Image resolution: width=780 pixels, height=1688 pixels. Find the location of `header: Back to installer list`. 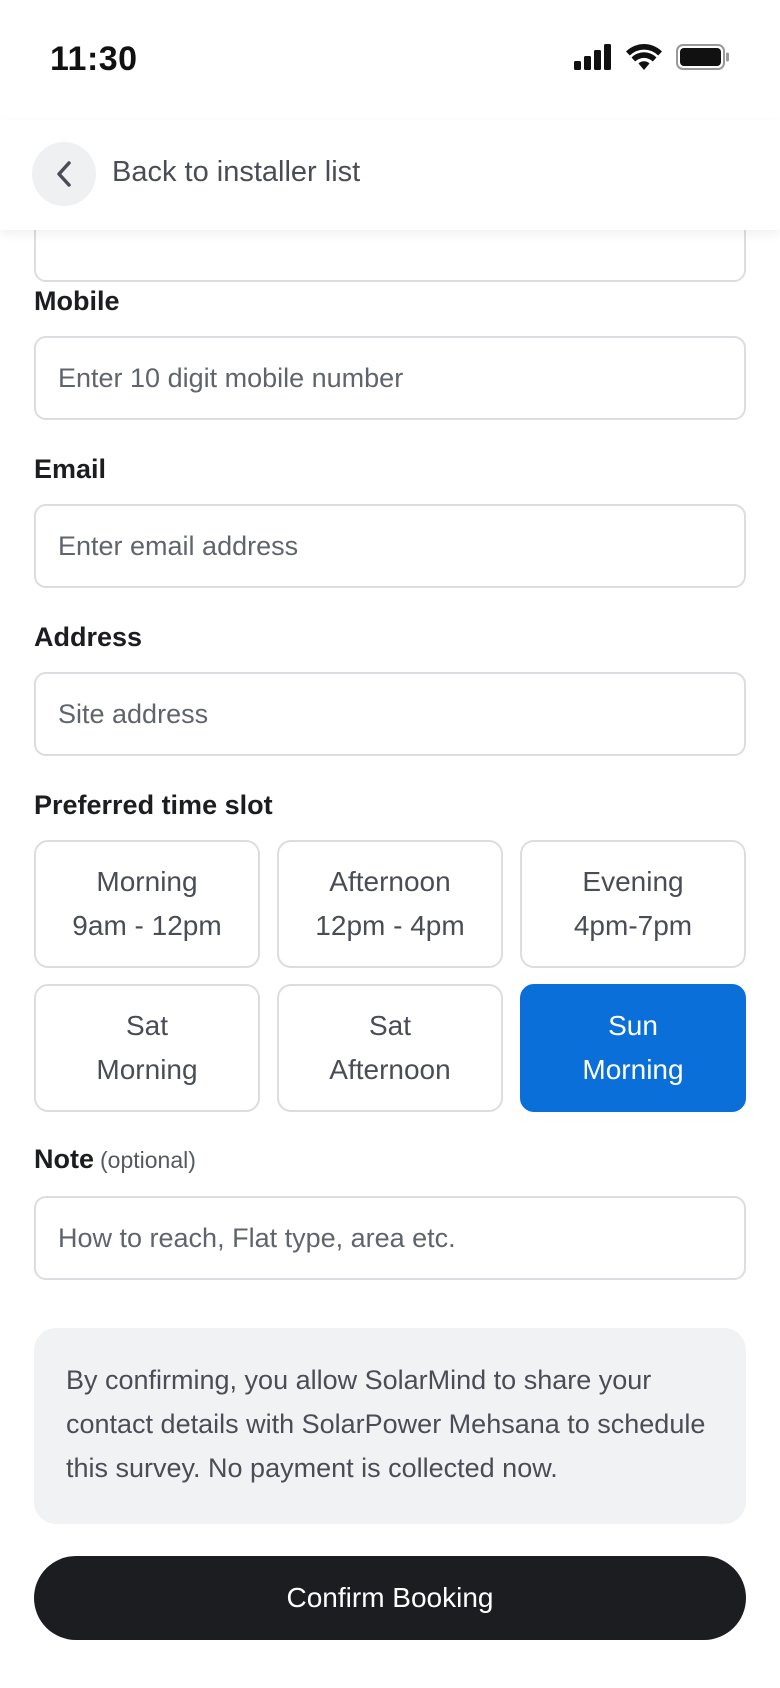

header: Back to installer list is located at coordinates (390, 175).